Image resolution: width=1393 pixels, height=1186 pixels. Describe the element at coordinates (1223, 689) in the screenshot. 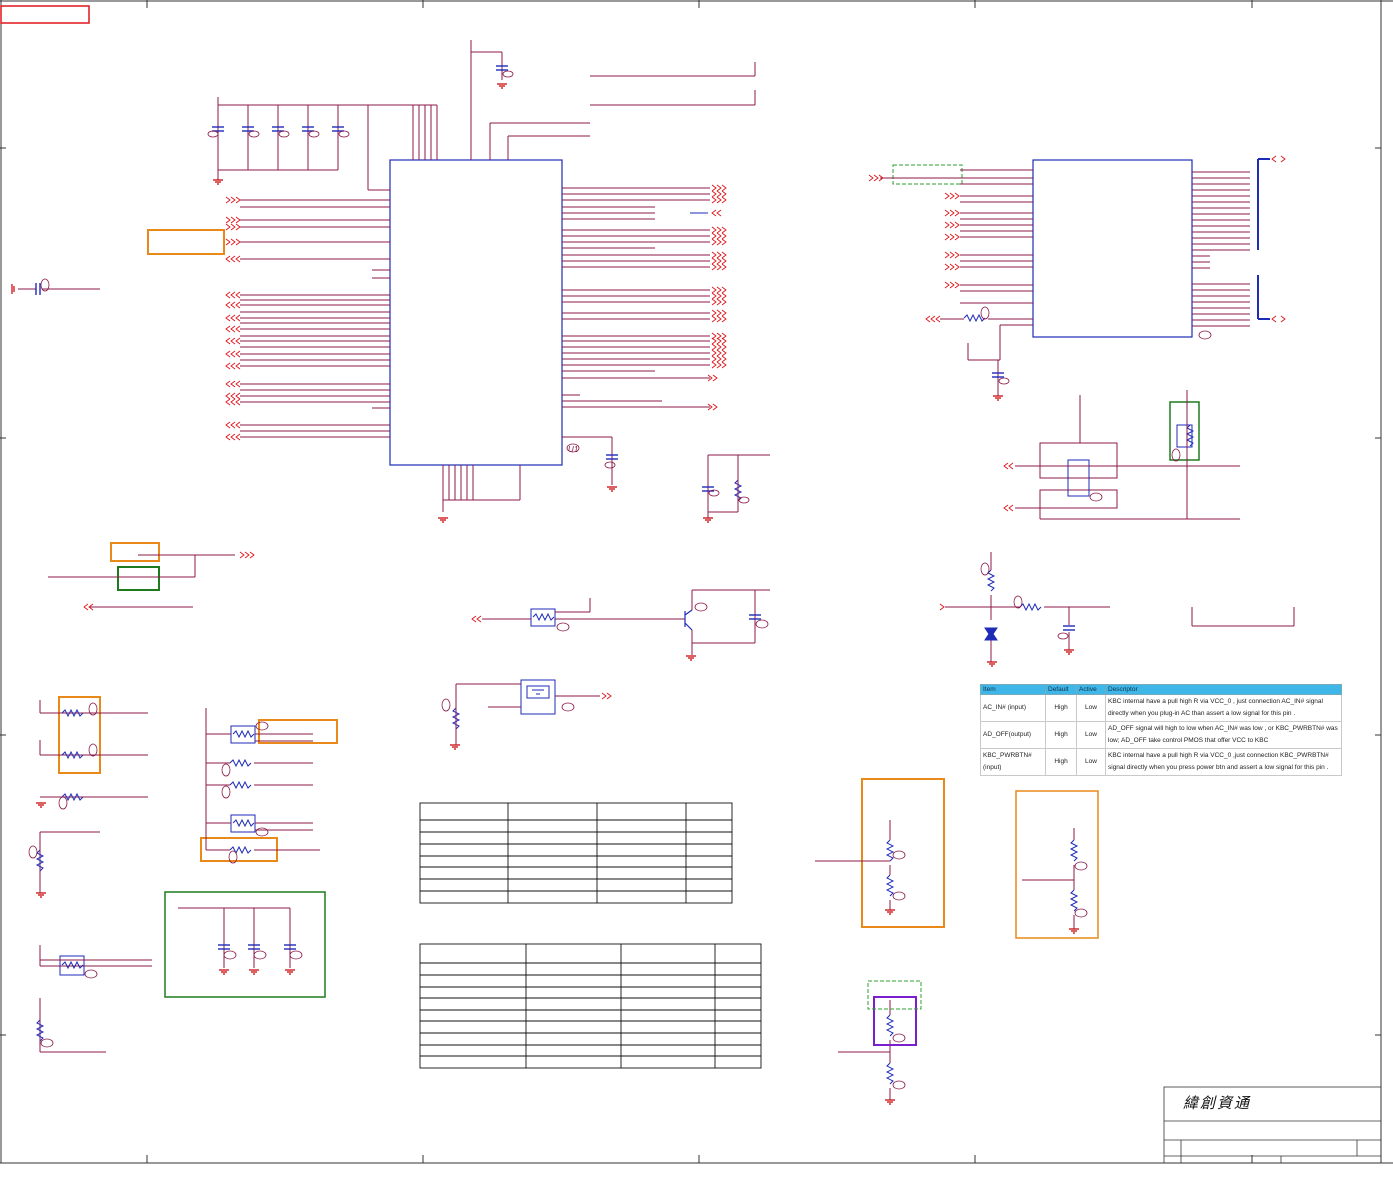

I see `kbc-table-header-descriptor: Descriptor` at that location.